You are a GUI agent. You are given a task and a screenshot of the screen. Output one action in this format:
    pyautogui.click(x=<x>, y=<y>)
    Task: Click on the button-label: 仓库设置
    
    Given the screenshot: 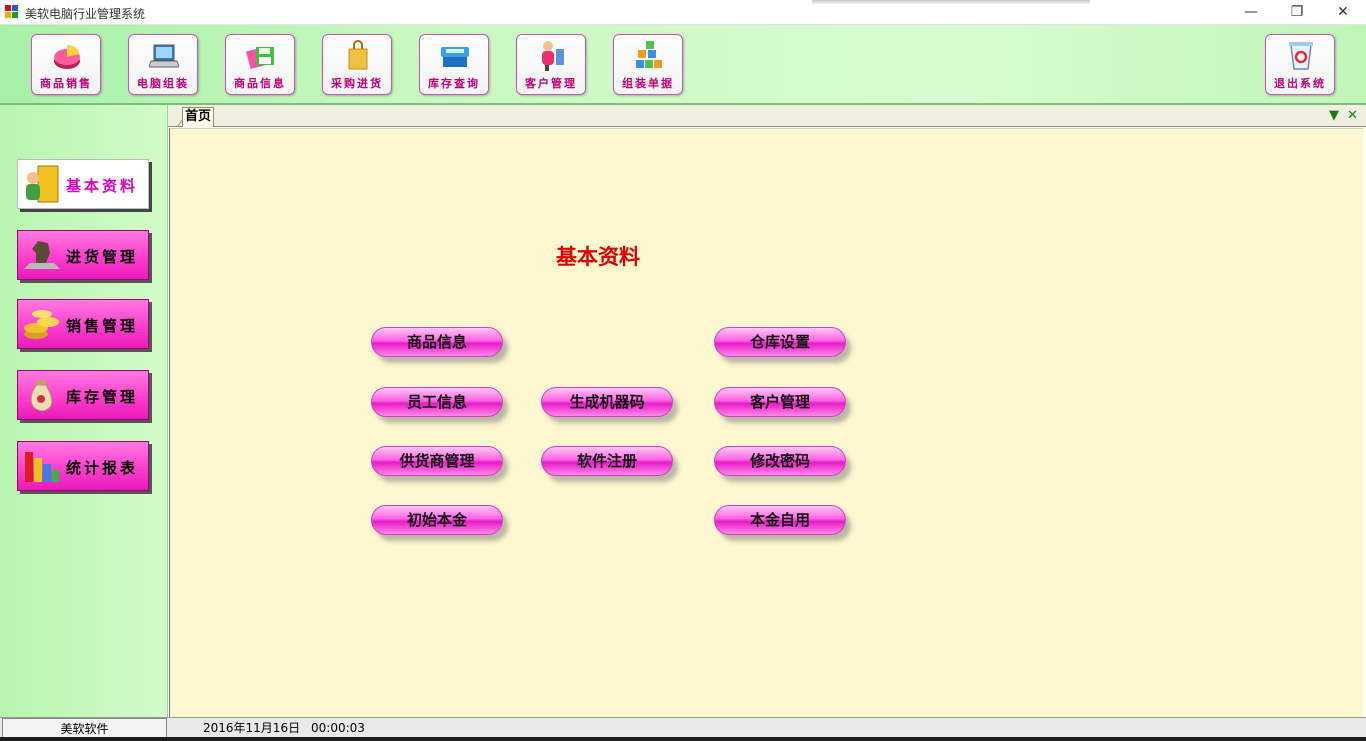 What is the action you would take?
    pyautogui.click(x=779, y=342)
    